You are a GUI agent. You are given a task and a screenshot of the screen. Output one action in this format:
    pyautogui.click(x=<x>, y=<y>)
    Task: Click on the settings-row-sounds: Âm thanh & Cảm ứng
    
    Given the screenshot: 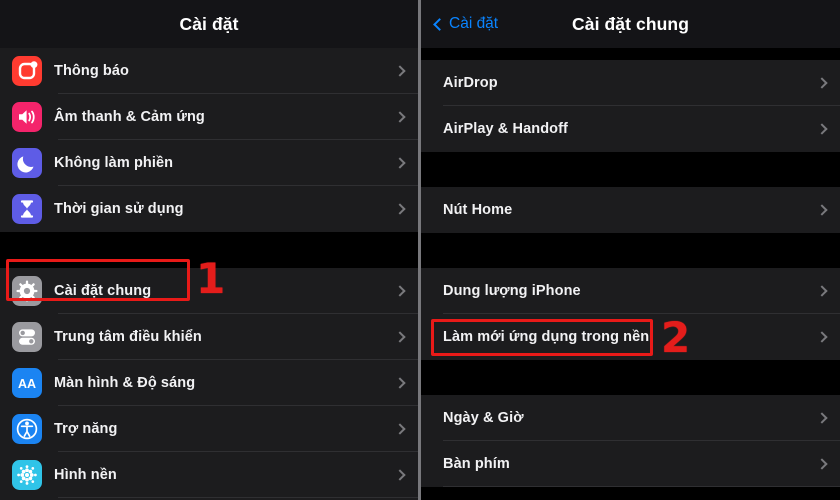 What is the action you would take?
    pyautogui.click(x=209, y=117)
    